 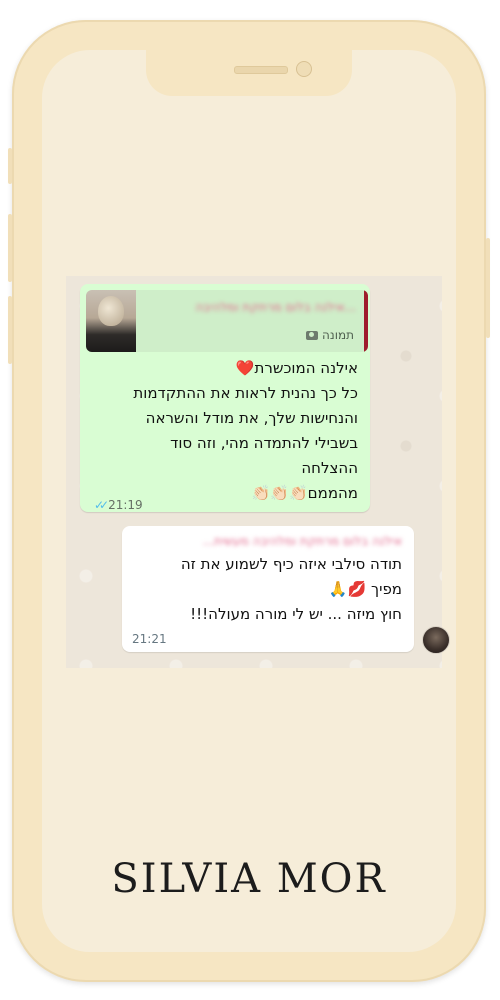 I want to click on quoted-photo-thumbnail, so click(x=111, y=321).